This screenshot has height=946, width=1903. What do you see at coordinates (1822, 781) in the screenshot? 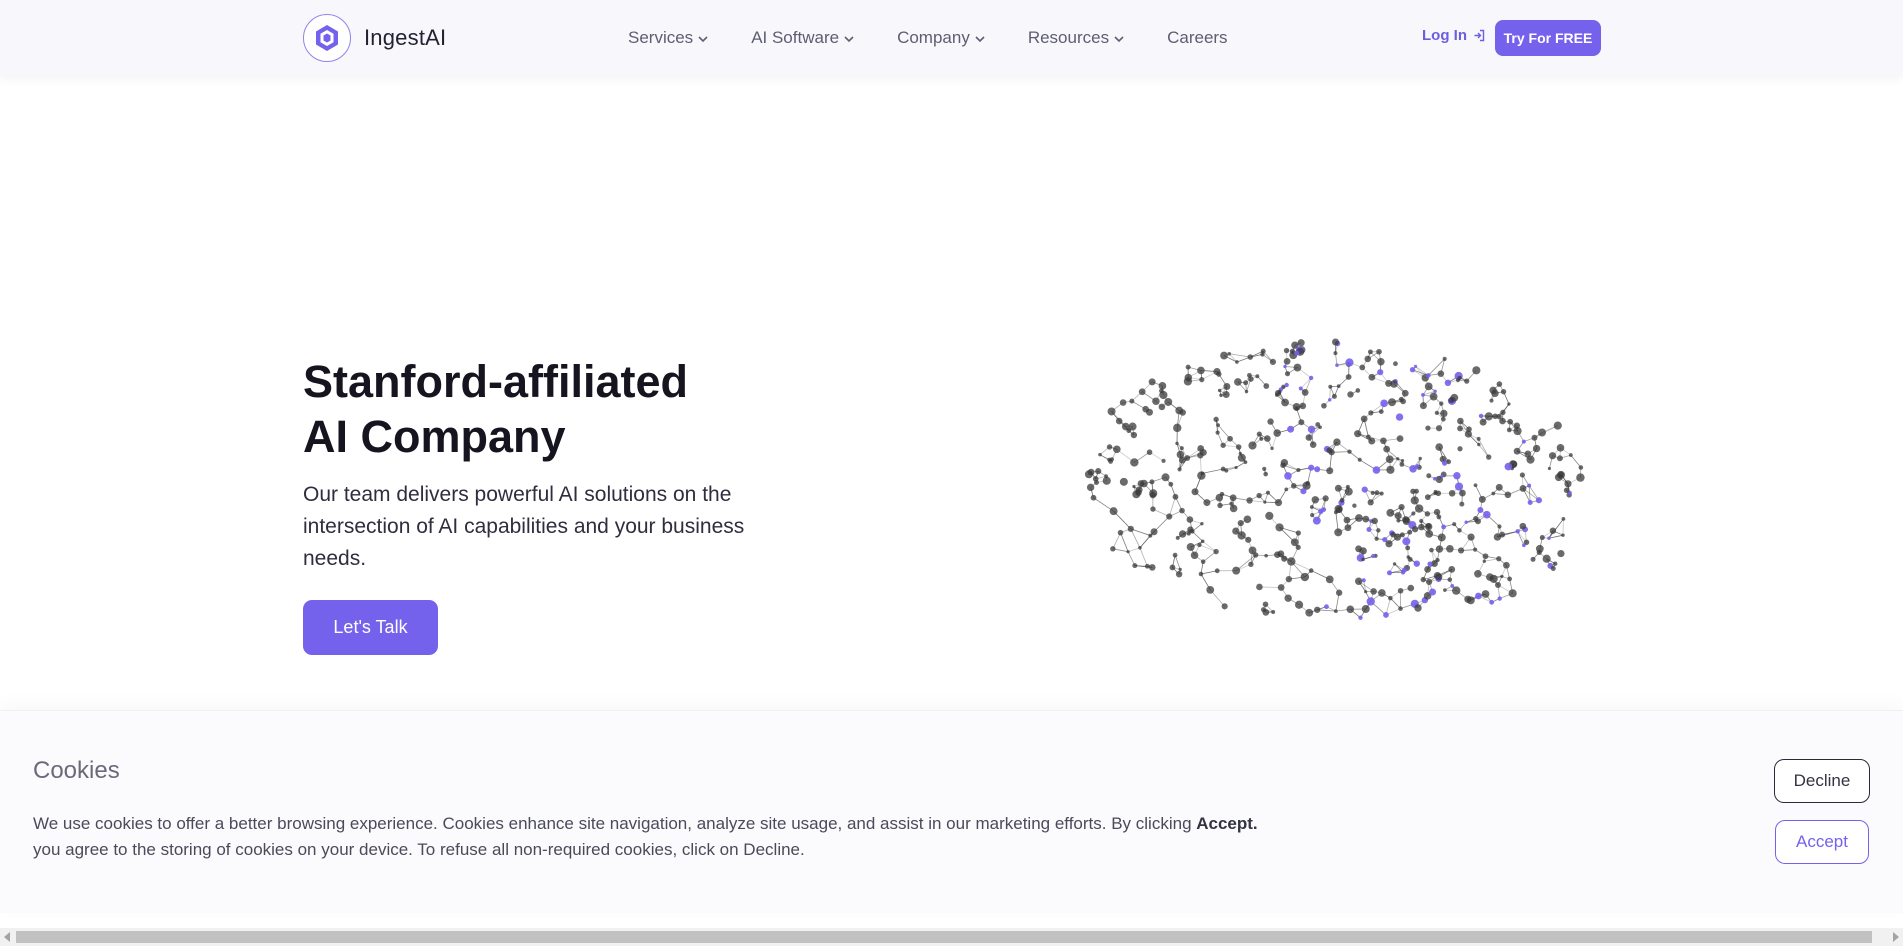
I see `decline-button: Decline` at bounding box center [1822, 781].